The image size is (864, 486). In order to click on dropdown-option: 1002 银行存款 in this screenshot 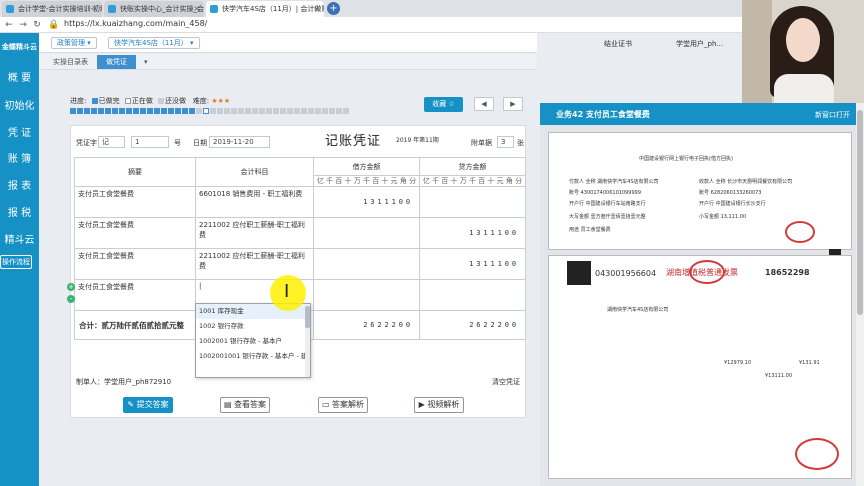, I will do `click(253, 326)`.